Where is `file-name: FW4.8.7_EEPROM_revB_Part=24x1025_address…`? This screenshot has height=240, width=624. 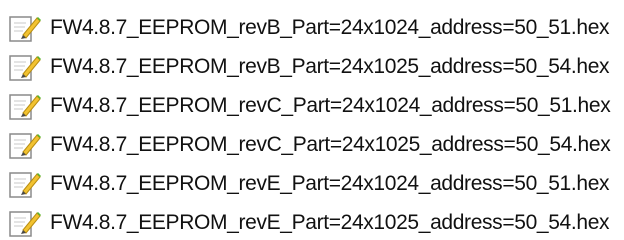
file-name: FW4.8.7_EEPROM_revB_Part=24x1025_address… is located at coordinates (330, 66).